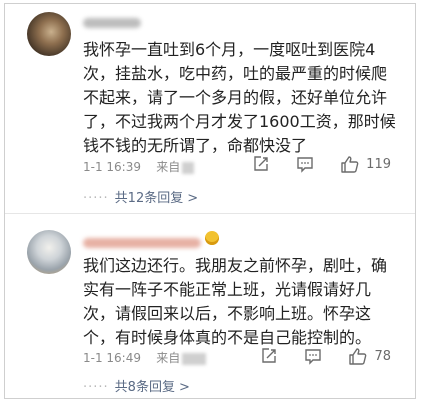 The width and height of the screenshot is (422, 404). I want to click on view-replies-link: ····· 共8条回复 >, so click(136, 385).